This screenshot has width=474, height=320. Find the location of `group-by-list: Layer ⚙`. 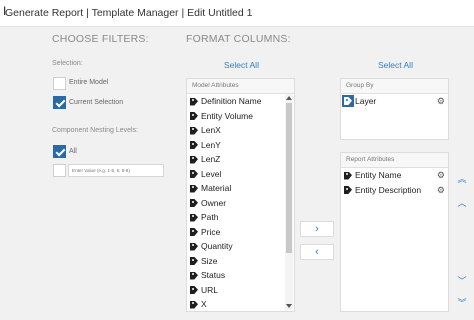

group-by-list: Layer ⚙ is located at coordinates (394, 101).